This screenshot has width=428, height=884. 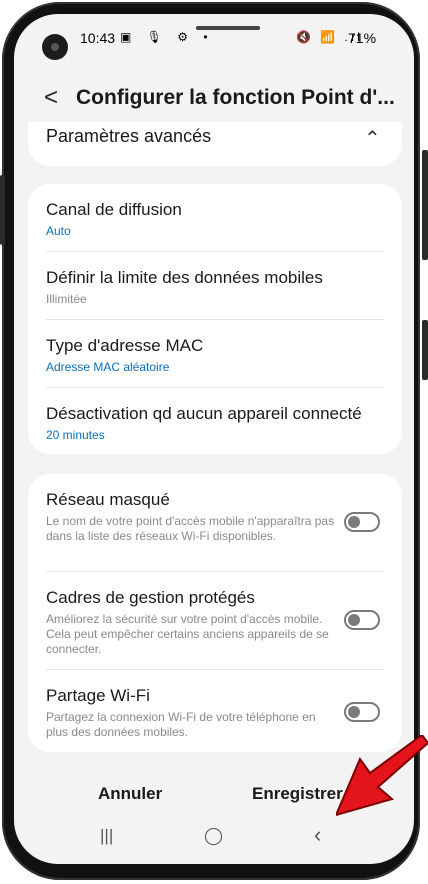 I want to click on setting-value: Illimitée, so click(x=66, y=299).